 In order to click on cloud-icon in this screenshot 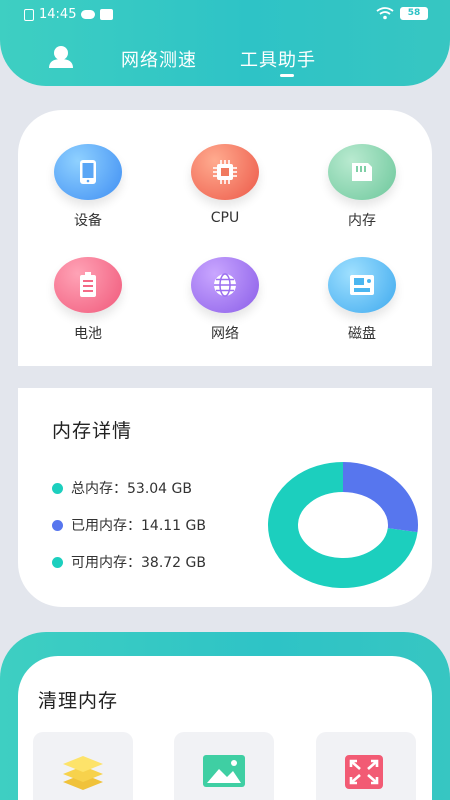, I will do `click(88, 14)`.